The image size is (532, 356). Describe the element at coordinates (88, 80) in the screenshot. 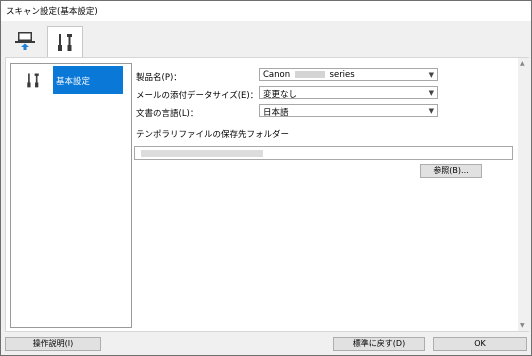

I see `sidebar-item-label: 基本設定` at that location.